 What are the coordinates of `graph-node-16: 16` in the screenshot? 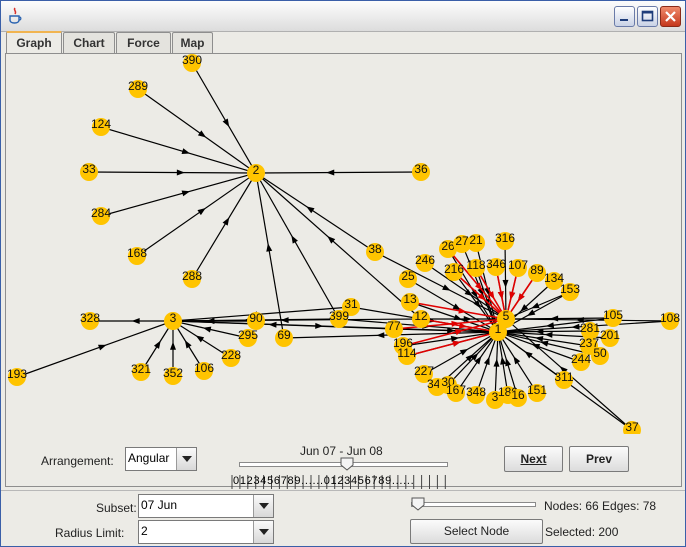 It's located at (518, 397).